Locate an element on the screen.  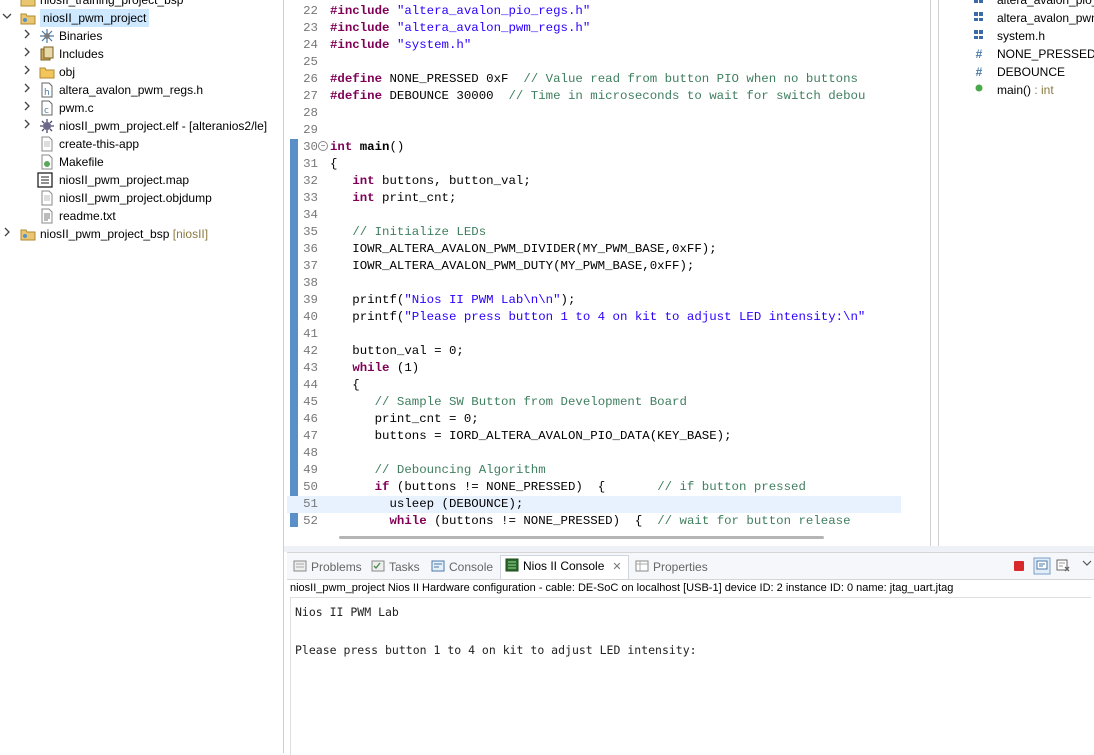
code-line: 41 is located at coordinates (594, 334).